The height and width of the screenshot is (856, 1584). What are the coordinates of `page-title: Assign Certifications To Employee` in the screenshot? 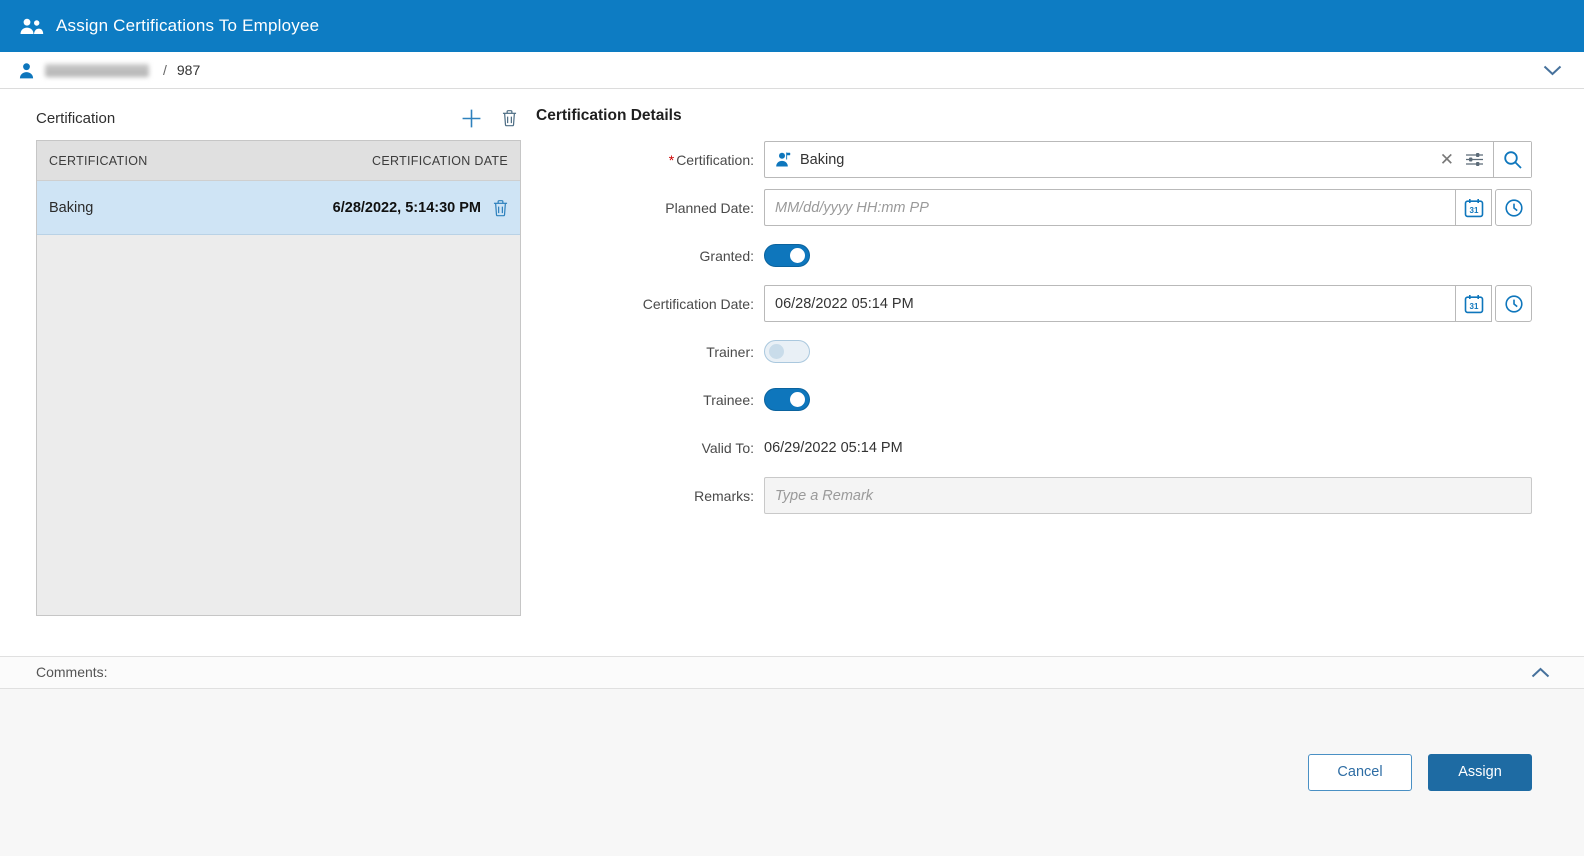 It's located at (188, 25).